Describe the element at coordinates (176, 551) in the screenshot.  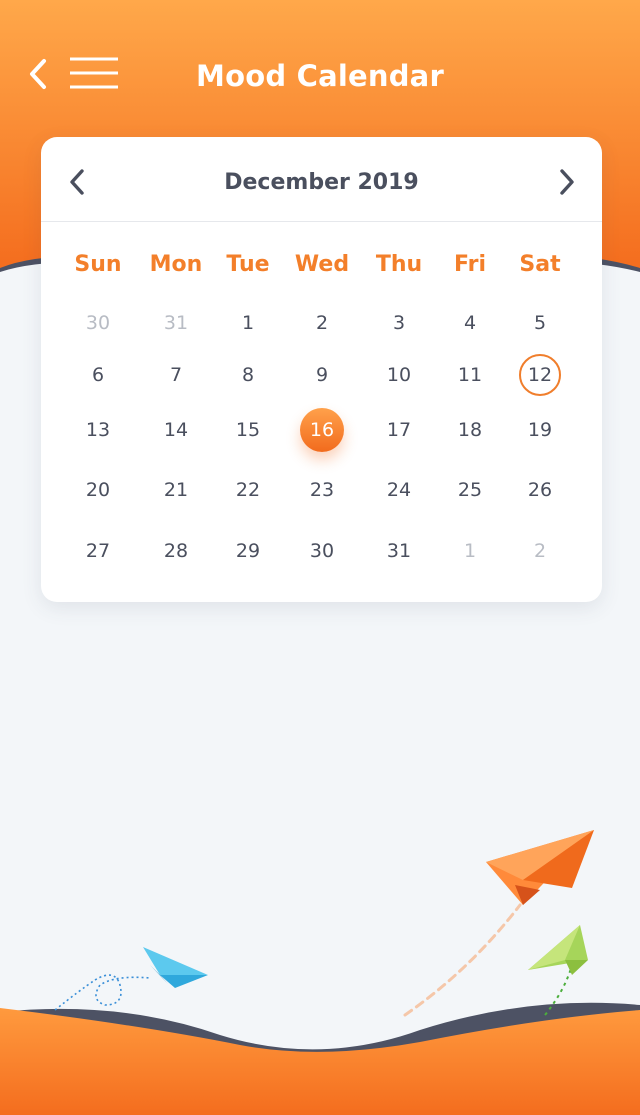
I see `calendar-day: 28` at that location.